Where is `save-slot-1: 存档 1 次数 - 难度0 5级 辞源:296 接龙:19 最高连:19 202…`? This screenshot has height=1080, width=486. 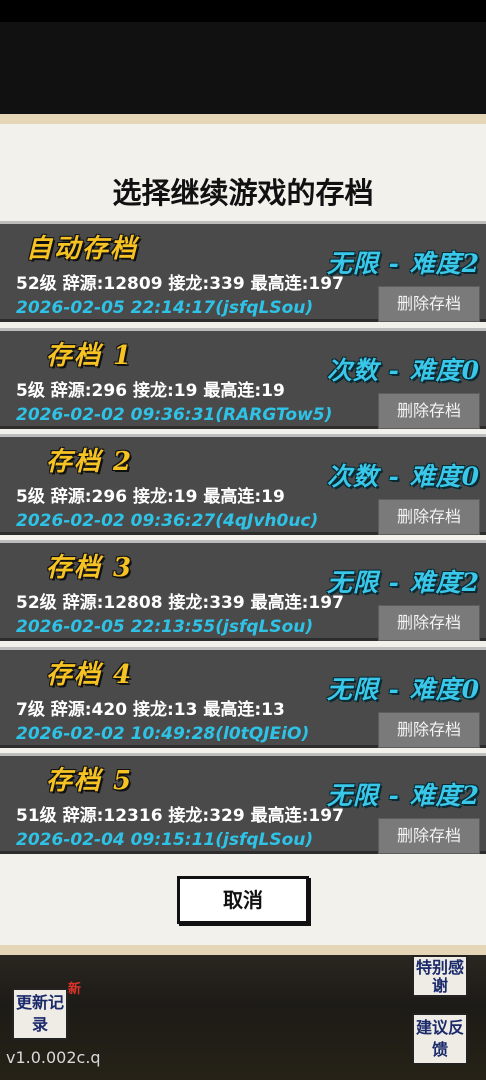
save-slot-1: 存档 1 次数 - 难度0 5级 辞源:296 接龙:19 最高连:19 202… is located at coordinates (243, 378).